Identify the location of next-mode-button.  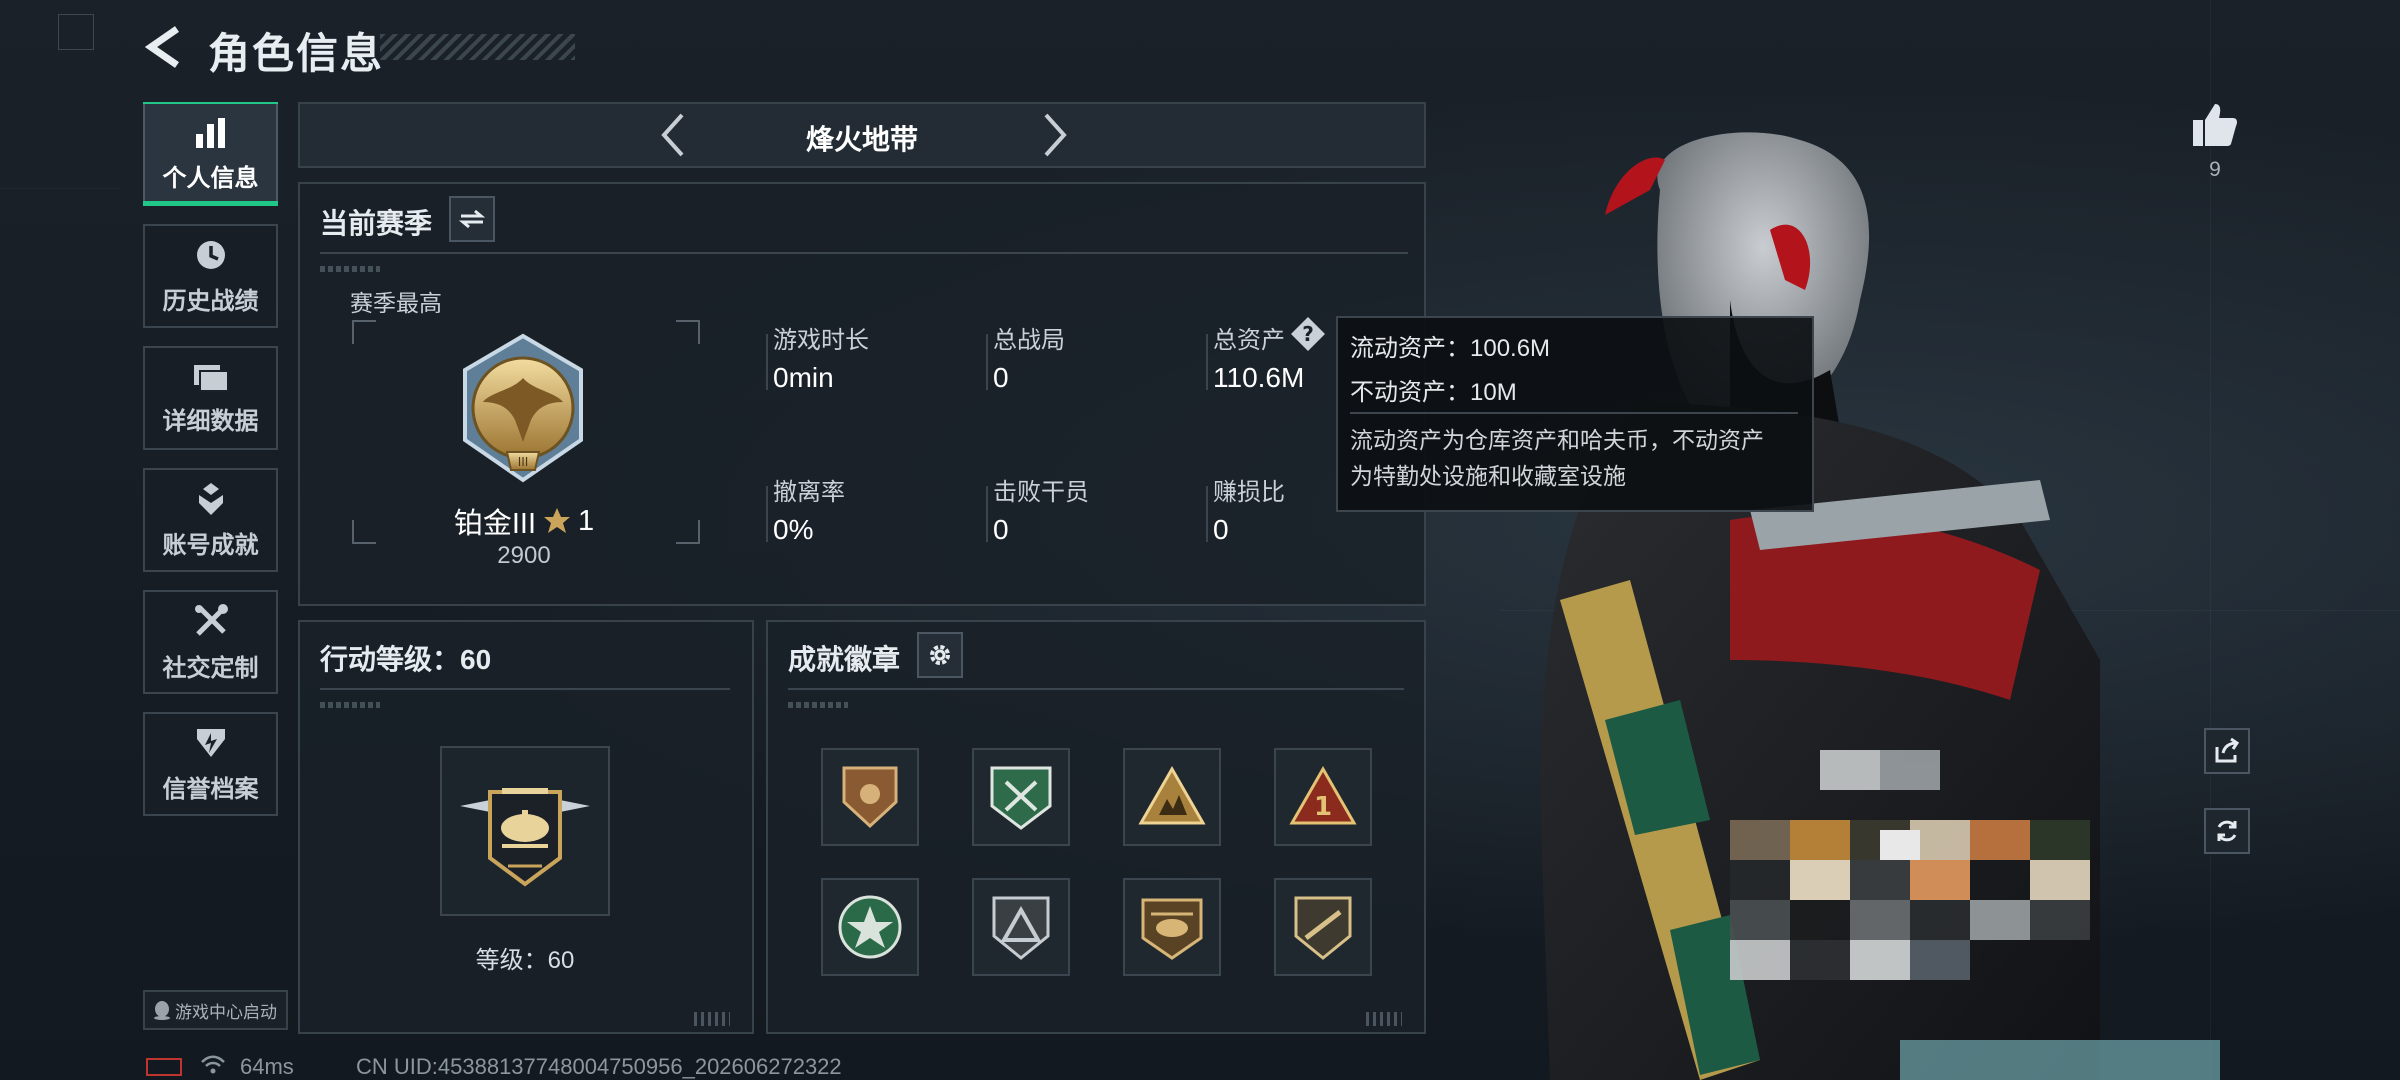
(1055, 135).